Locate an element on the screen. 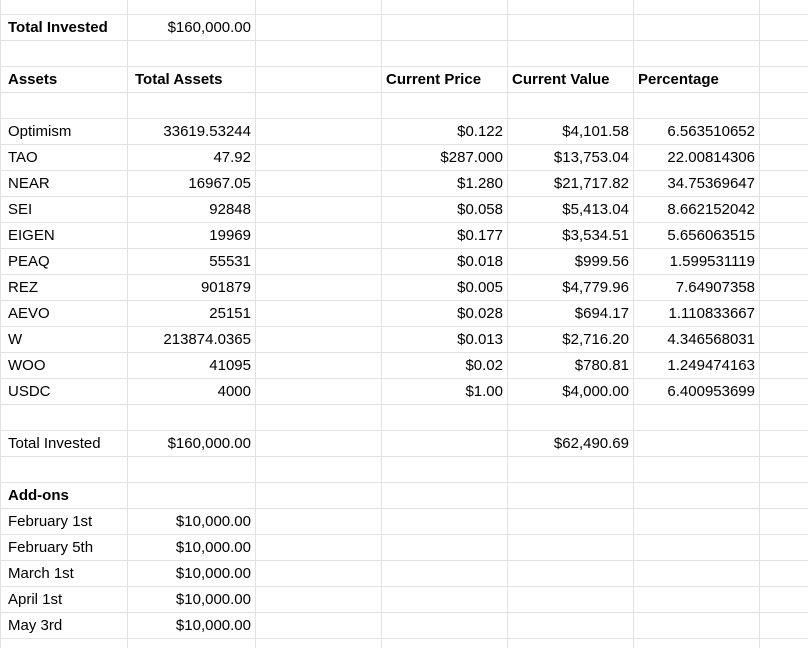  asset-price-cell: $0.028 is located at coordinates (444, 314).